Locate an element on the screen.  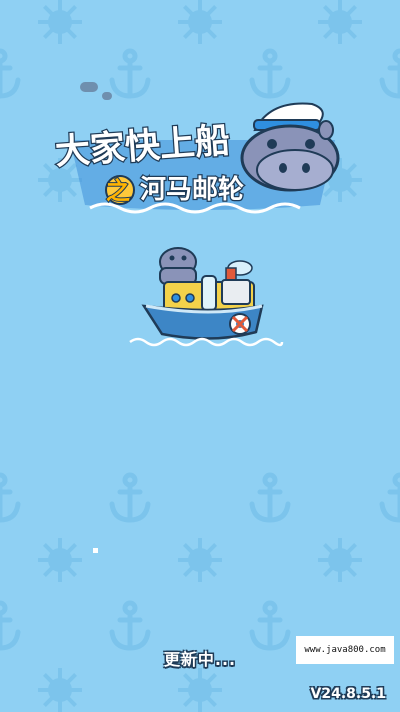
boat-illustration is located at coordinates (206, 297).